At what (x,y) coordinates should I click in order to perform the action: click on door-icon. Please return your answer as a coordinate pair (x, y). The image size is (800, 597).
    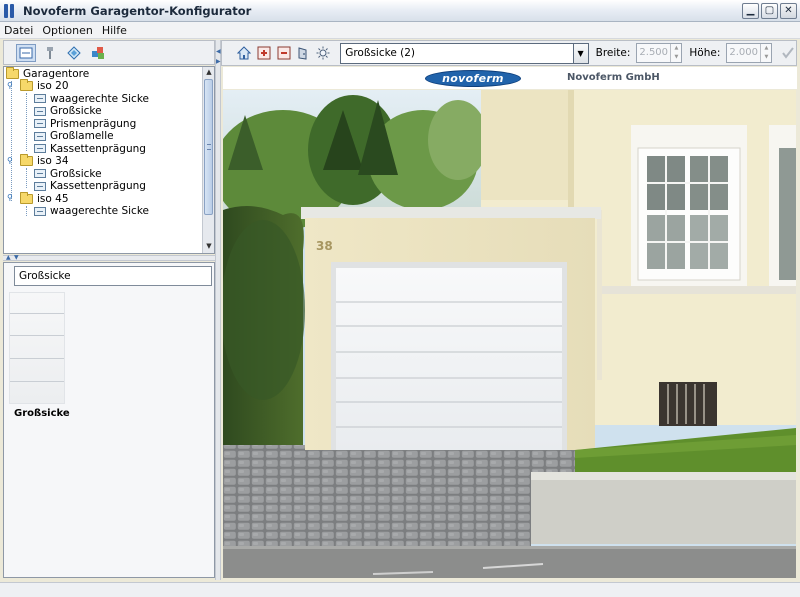
    Looking at the image, I should click on (303, 53).